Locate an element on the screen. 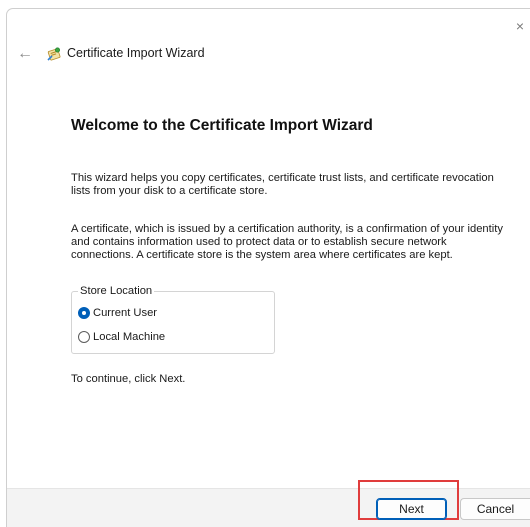 This screenshot has height=527, width=530. back-arrow-icon: ← is located at coordinates (25, 53).